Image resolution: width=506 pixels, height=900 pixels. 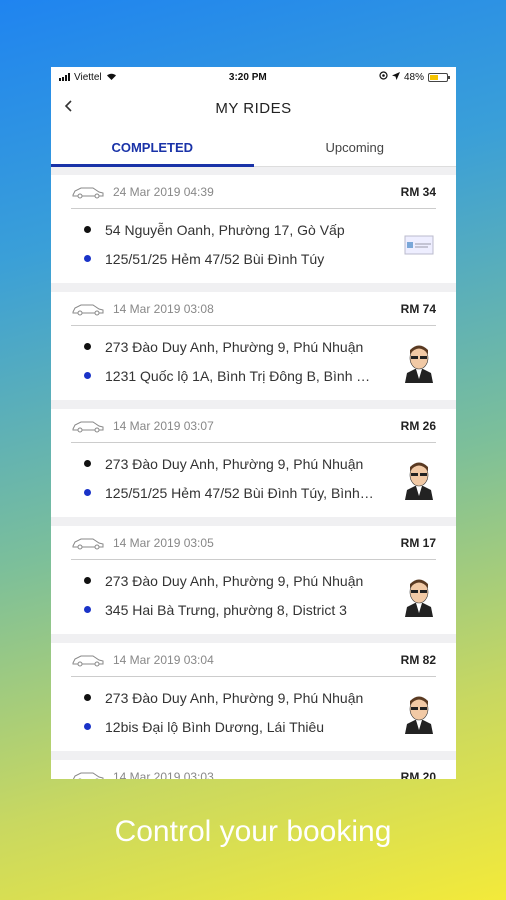 What do you see at coordinates (163, 774) in the screenshot?
I see `ride-date: 14 Mar 2019 03:03` at bounding box center [163, 774].